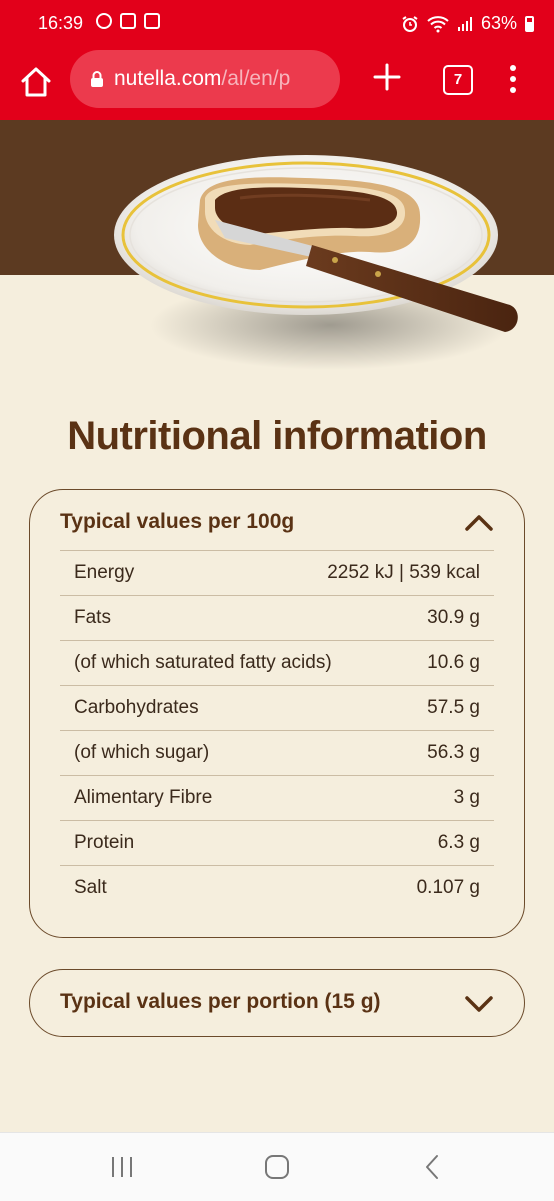 Image resolution: width=554 pixels, height=1201 pixels. Describe the element at coordinates (142, 752) in the screenshot. I see `nutrient-label: (of which sugar)` at that location.